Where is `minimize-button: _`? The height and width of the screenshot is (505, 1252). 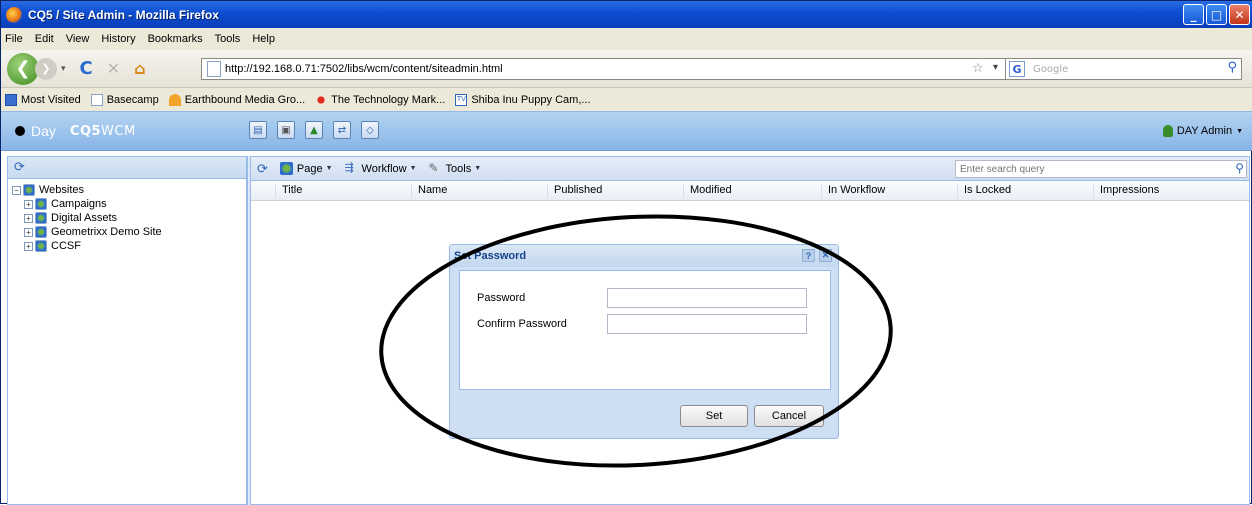
minimize-button: _ is located at coordinates (1193, 14).